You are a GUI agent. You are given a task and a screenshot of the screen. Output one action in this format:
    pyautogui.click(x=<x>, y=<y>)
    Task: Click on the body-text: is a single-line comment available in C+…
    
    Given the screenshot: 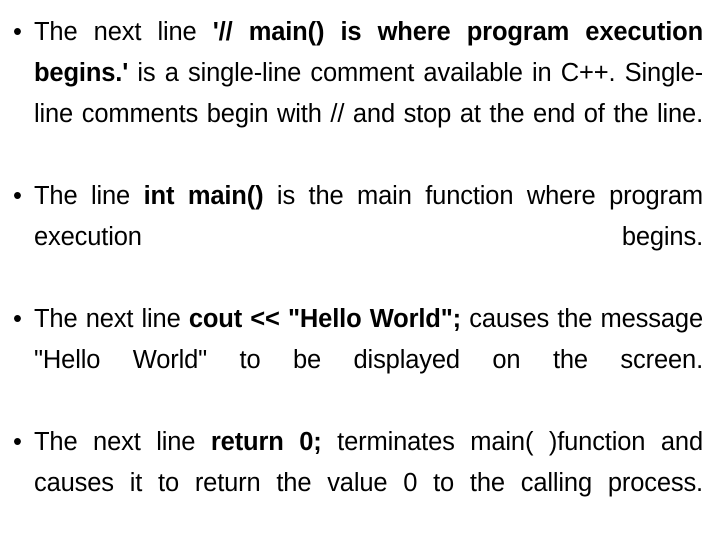 What is the action you would take?
    pyautogui.click(x=368, y=93)
    